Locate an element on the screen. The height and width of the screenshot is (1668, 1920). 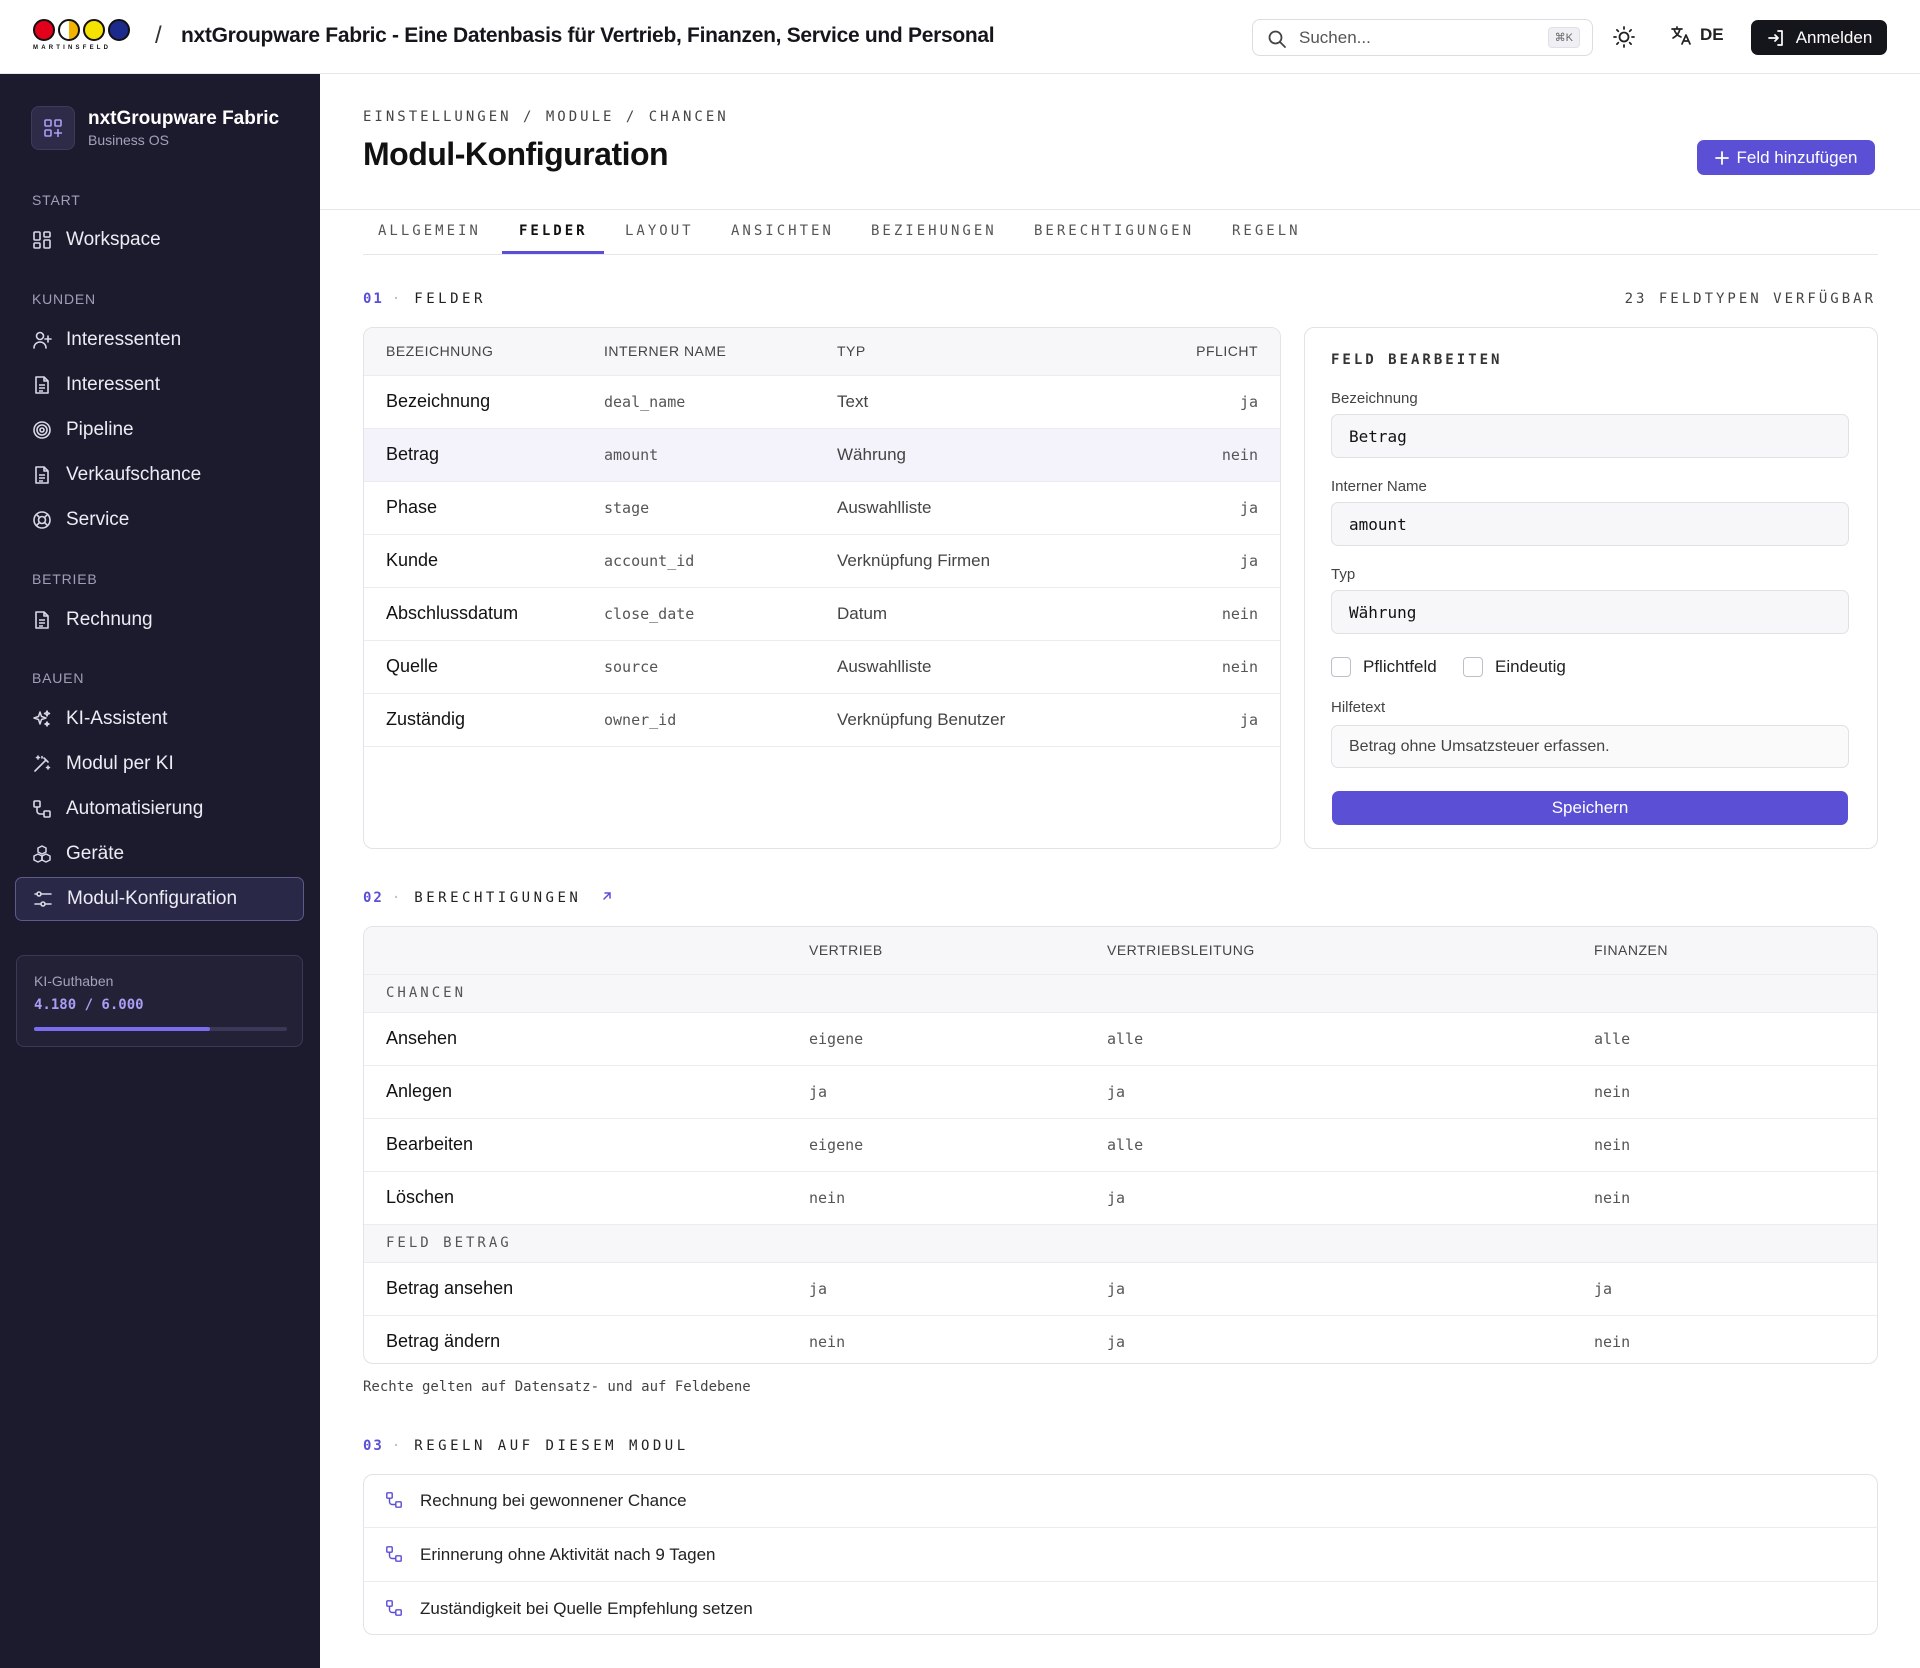
boxes-icon is located at coordinates (42, 854).